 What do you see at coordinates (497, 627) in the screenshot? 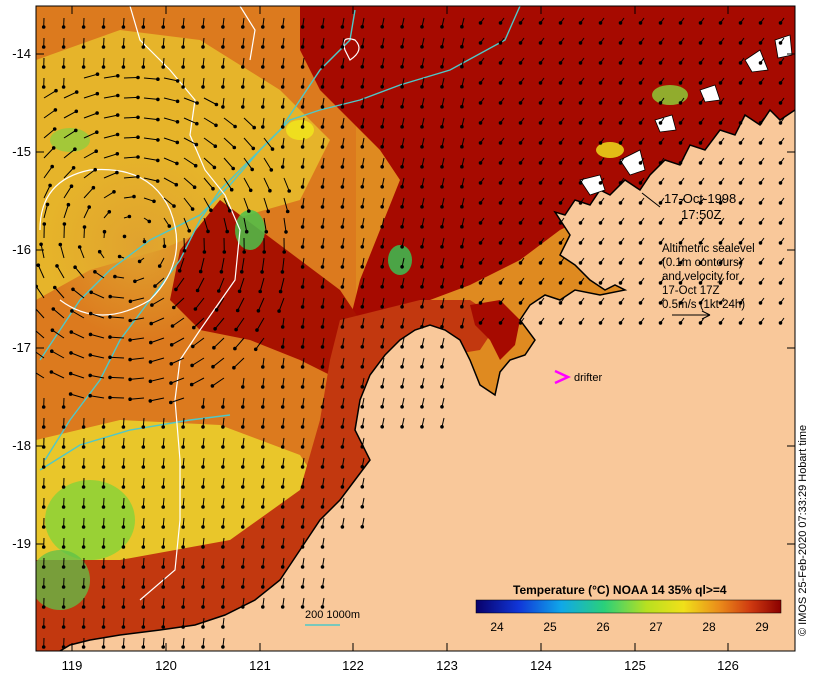
I see `colorbar-tick: 24` at bounding box center [497, 627].